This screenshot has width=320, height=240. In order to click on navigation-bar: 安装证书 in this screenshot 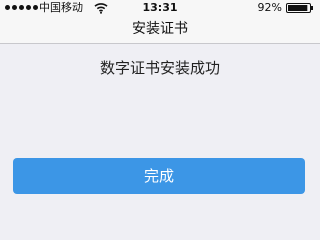, I will do `click(160, 30)`.